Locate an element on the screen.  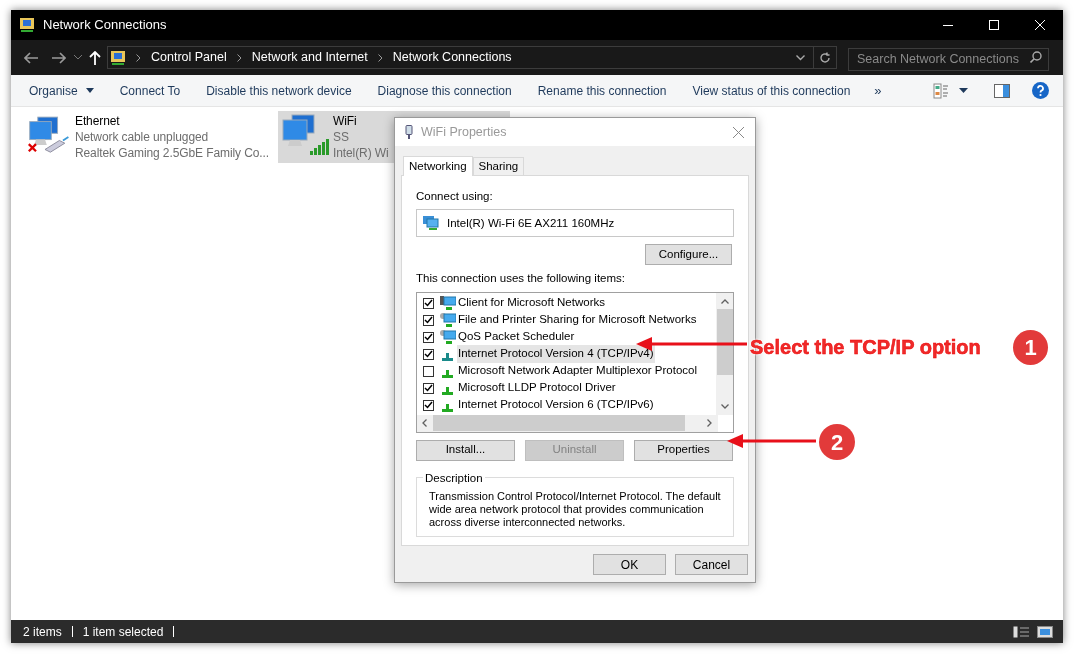
window-title: Network Connections is located at coordinates (105, 25).